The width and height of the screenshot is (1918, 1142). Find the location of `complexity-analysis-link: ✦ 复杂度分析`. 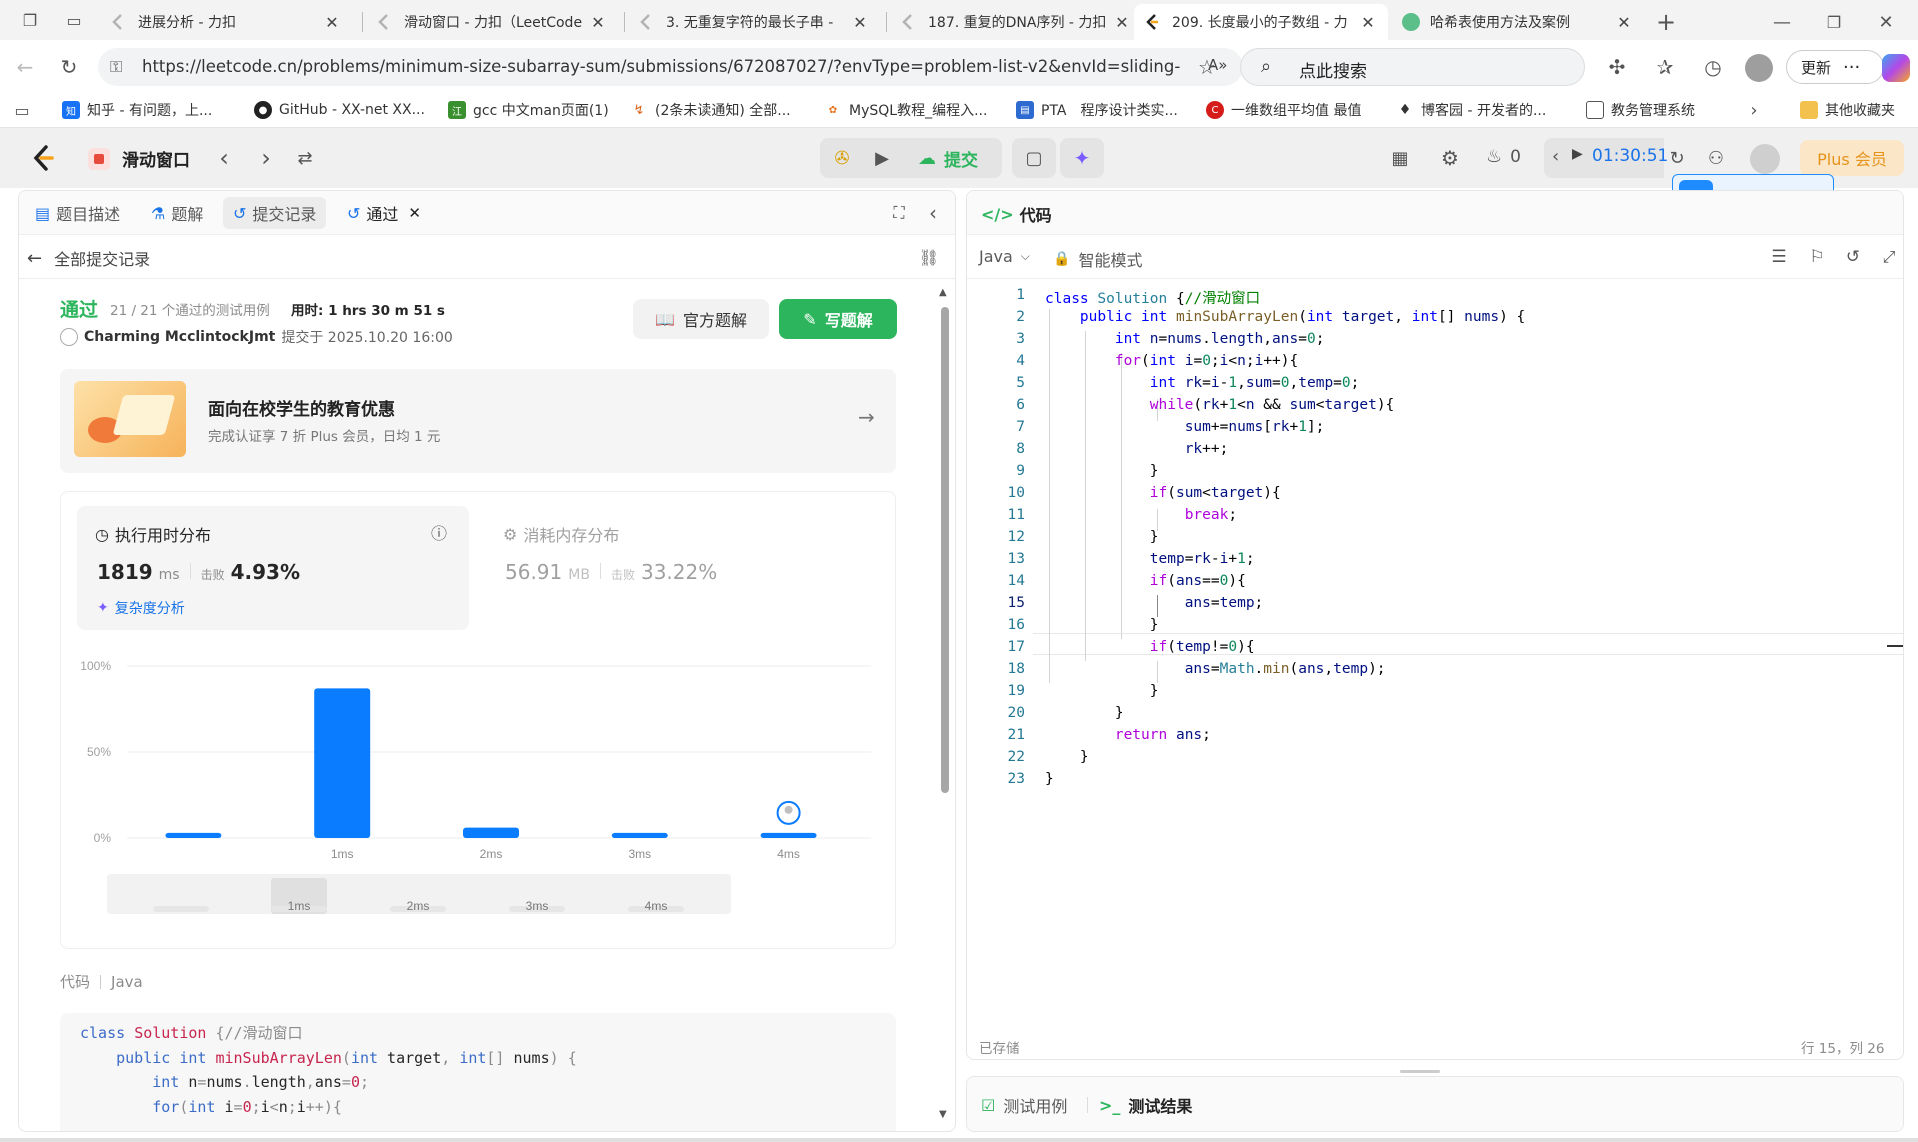

complexity-analysis-link: ✦ 复杂度分析 is located at coordinates (141, 608).